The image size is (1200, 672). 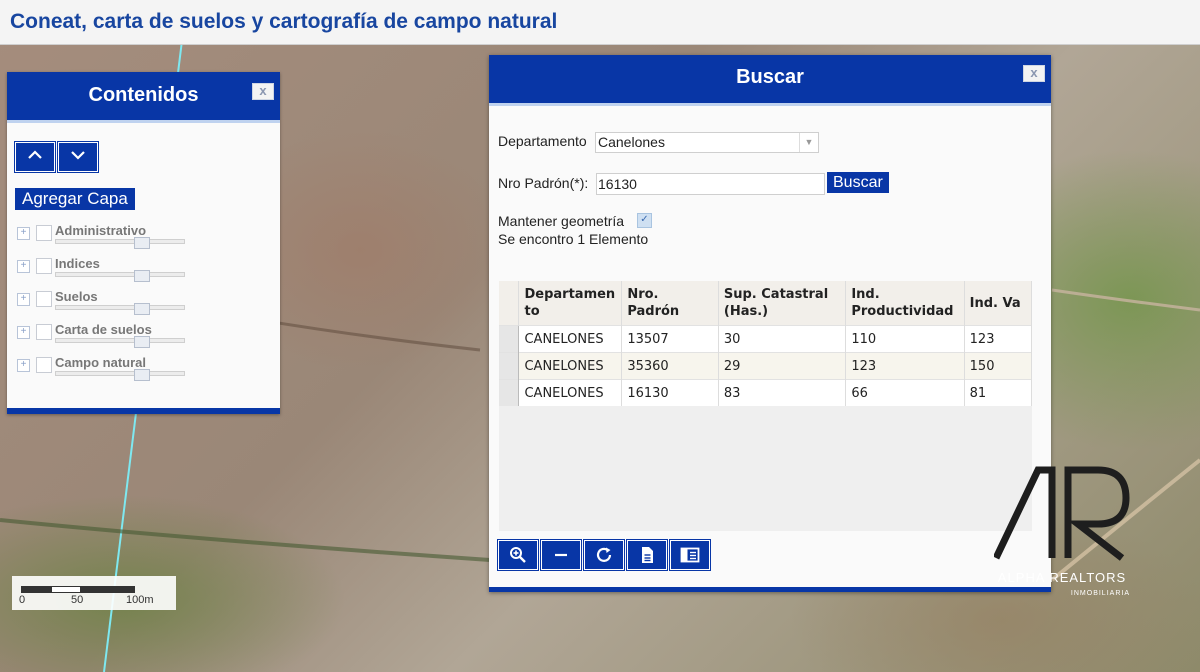 What do you see at coordinates (670, 392) in the screenshot?
I see `table-cell: 16130` at bounding box center [670, 392].